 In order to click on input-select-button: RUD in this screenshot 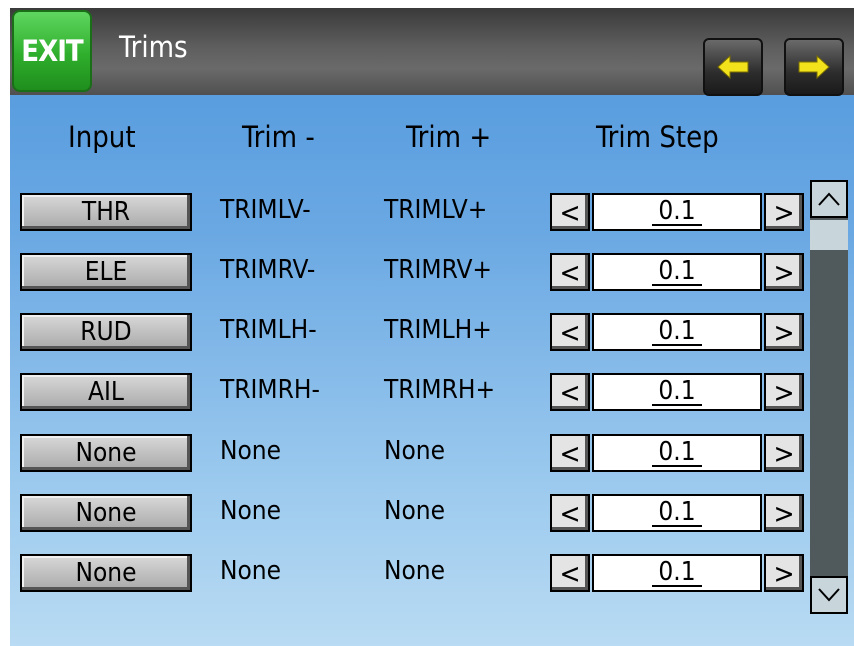, I will do `click(106, 332)`.